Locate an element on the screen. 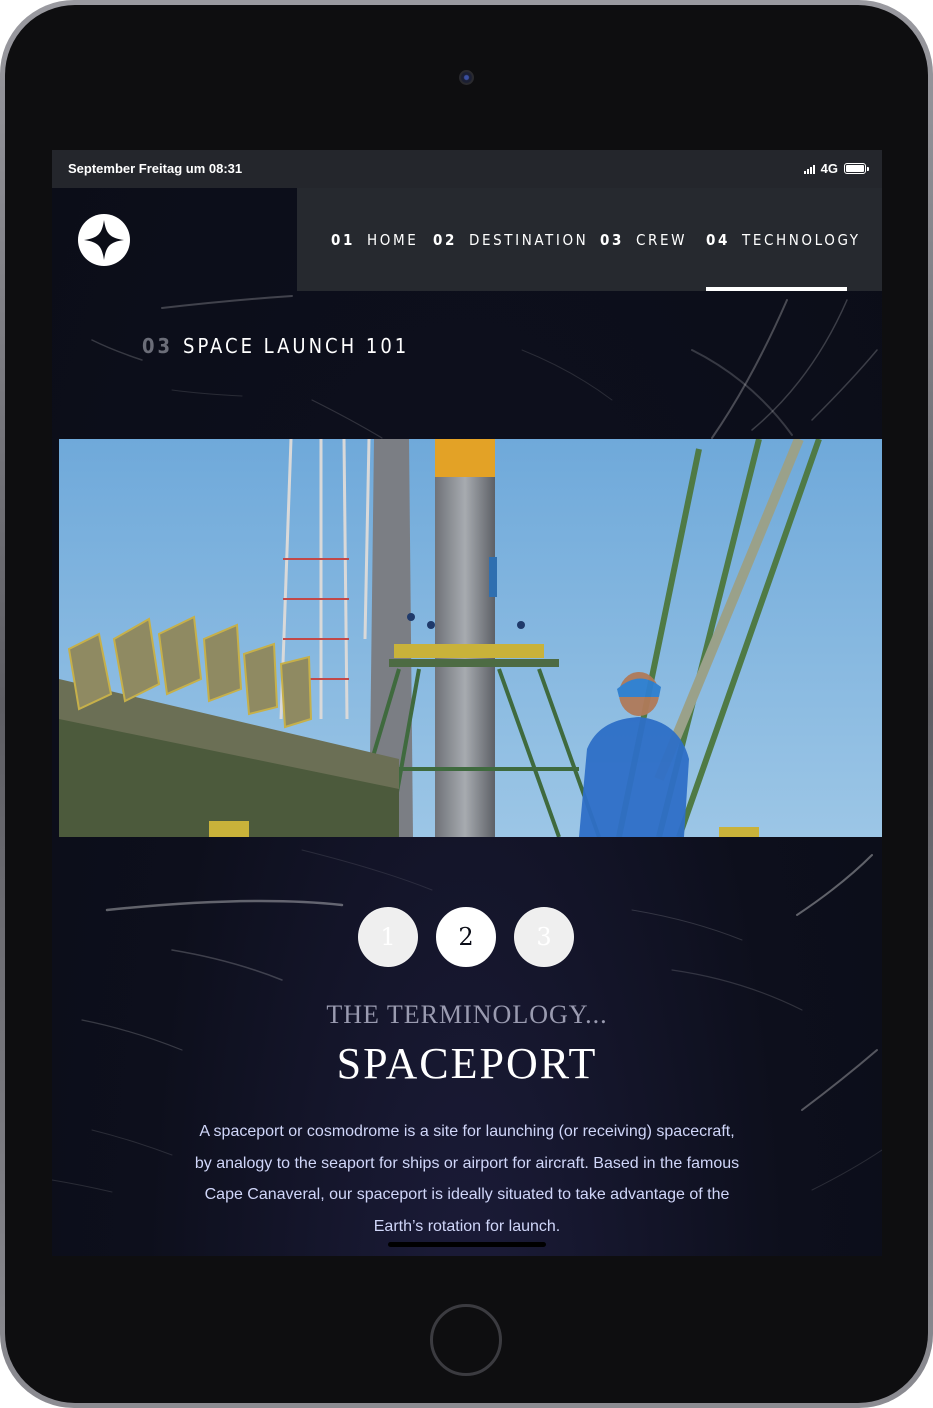  battery-icon is located at coordinates (856, 168).